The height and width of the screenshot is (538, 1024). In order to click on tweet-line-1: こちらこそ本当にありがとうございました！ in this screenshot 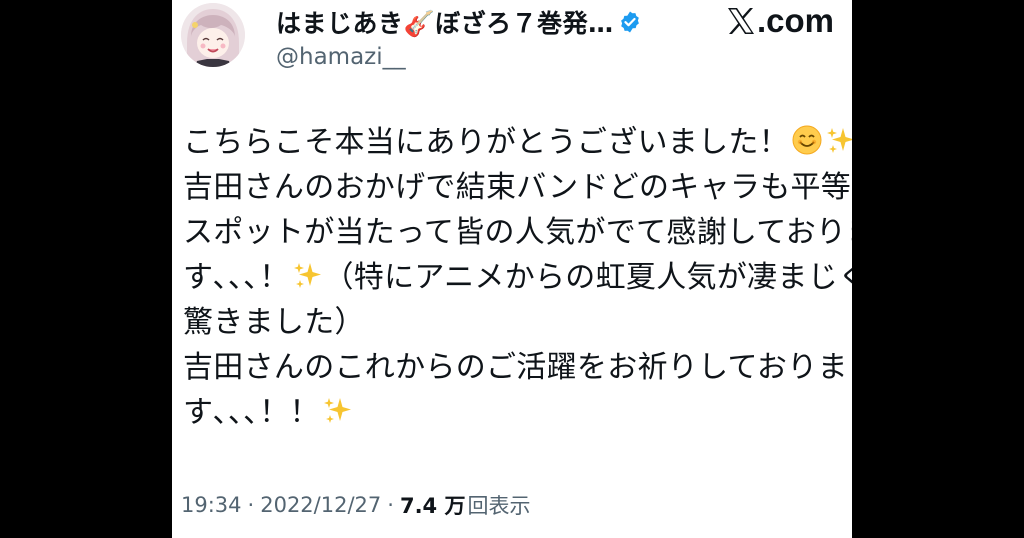, I will do `click(517, 142)`.